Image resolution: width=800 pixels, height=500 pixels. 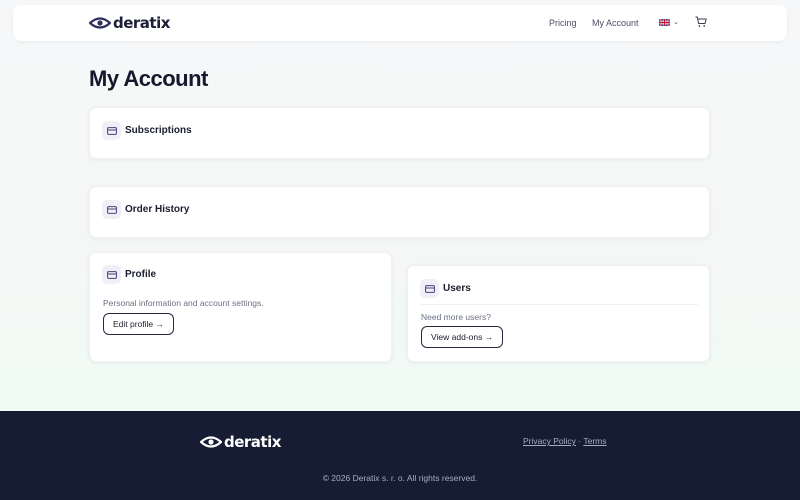 I want to click on subscriptions-title: Subscriptions, so click(x=158, y=130).